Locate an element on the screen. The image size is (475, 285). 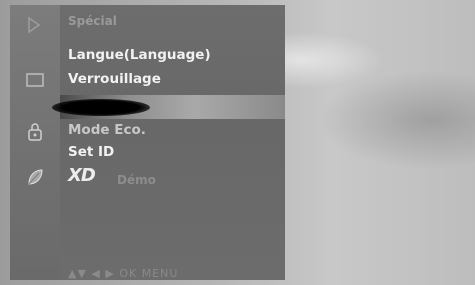
menu-item-eco-mode: Mode Eco. is located at coordinates (107, 130).